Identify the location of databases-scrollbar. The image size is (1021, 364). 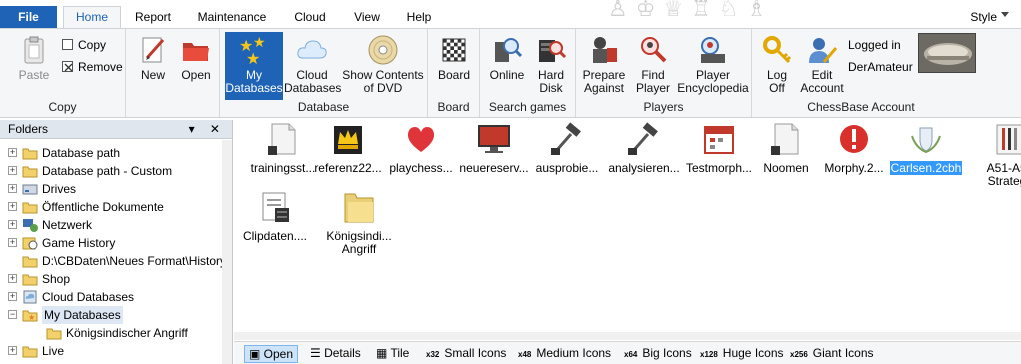
(627, 336).